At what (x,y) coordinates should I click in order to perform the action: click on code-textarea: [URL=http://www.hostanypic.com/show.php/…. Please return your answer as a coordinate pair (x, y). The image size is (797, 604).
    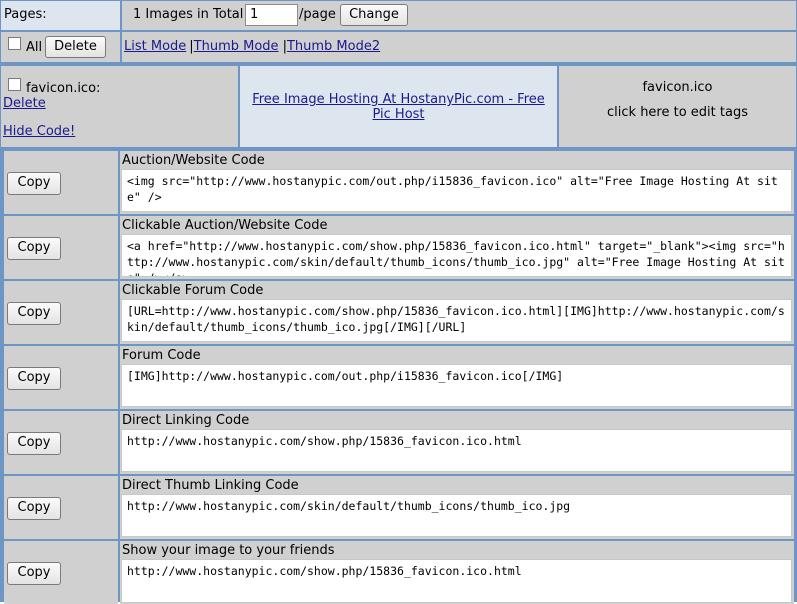
    Looking at the image, I should click on (456, 320).